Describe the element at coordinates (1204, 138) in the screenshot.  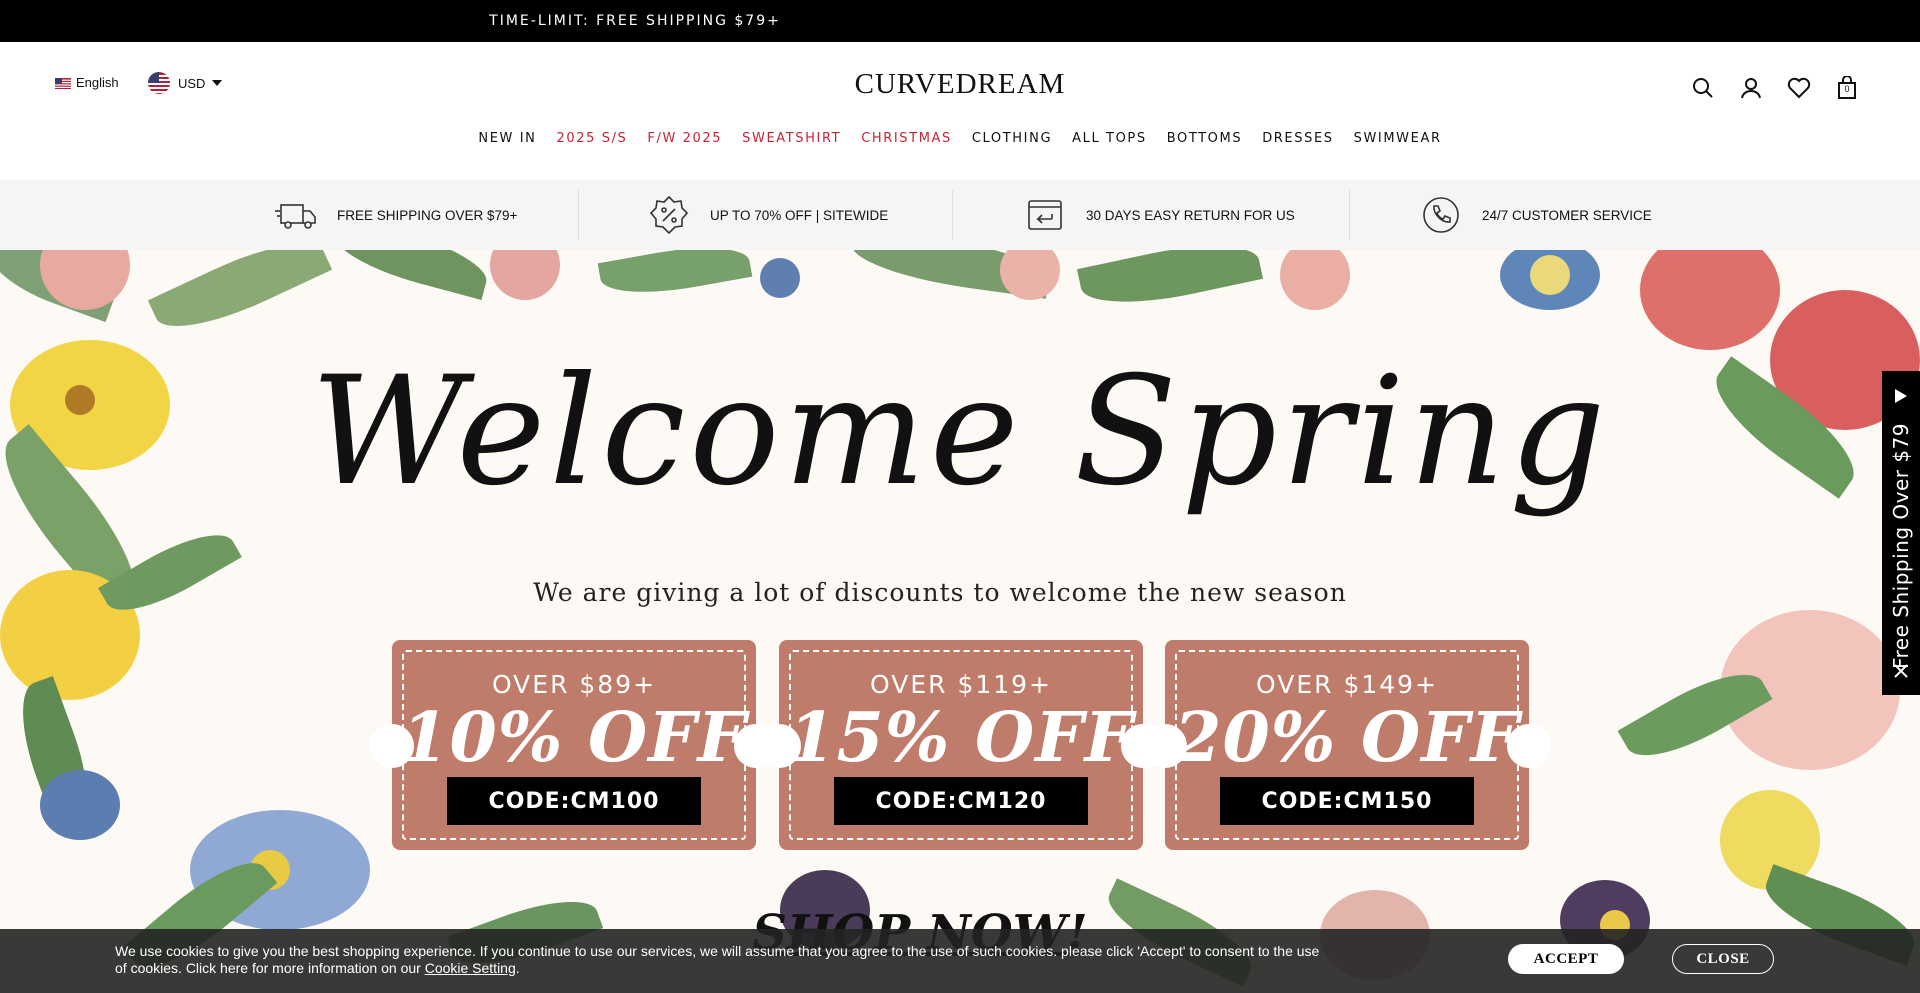
I see `nav-bottoms: BOTTOMS` at that location.